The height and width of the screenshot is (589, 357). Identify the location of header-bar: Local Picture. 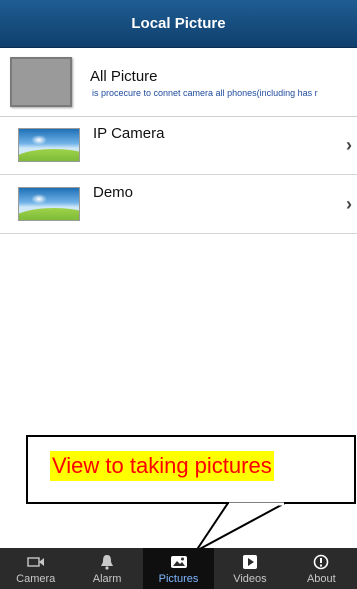
(178, 24).